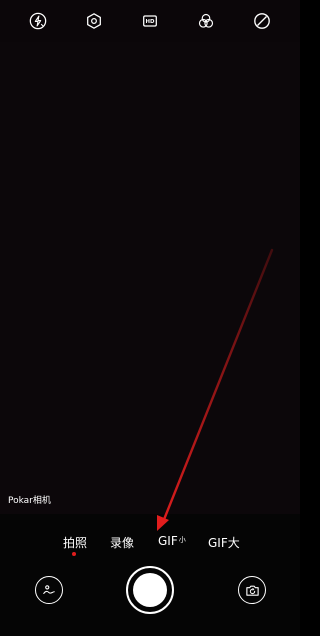  Describe the element at coordinates (150, 540) in the screenshot. I see `mode-selector: 拍照 录像 GIF小 GIF大` at that location.